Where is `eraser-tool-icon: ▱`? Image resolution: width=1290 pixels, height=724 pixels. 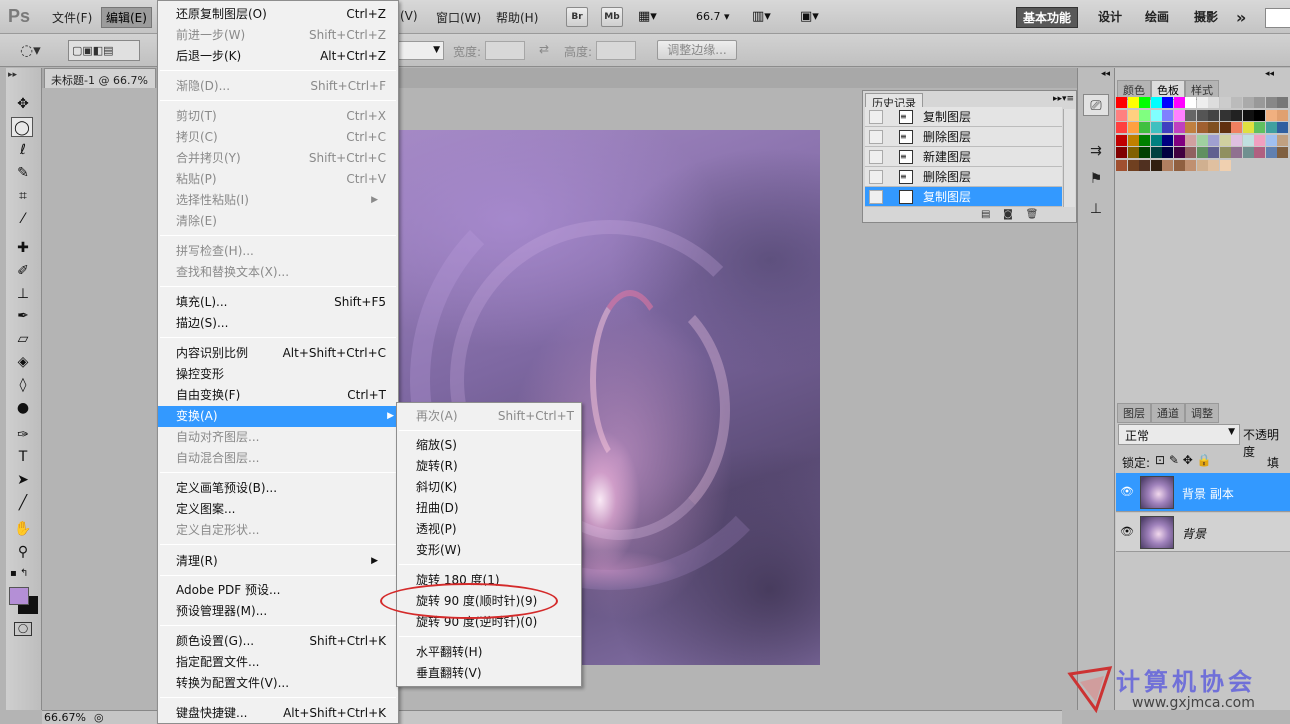
eraser-tool-icon: ▱ is located at coordinates (23, 339).